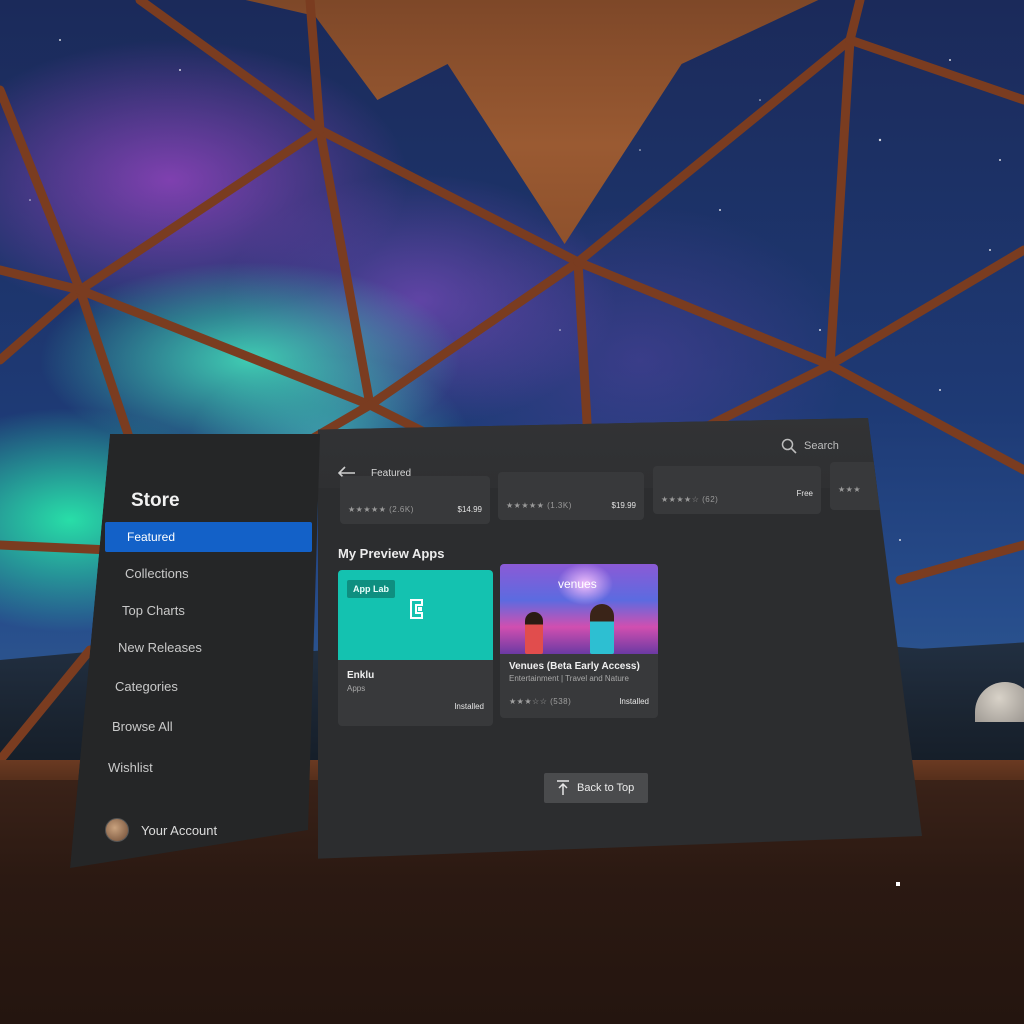 The image size is (1024, 1024). I want to click on sidebar-item-categories: Categories, so click(146, 686).